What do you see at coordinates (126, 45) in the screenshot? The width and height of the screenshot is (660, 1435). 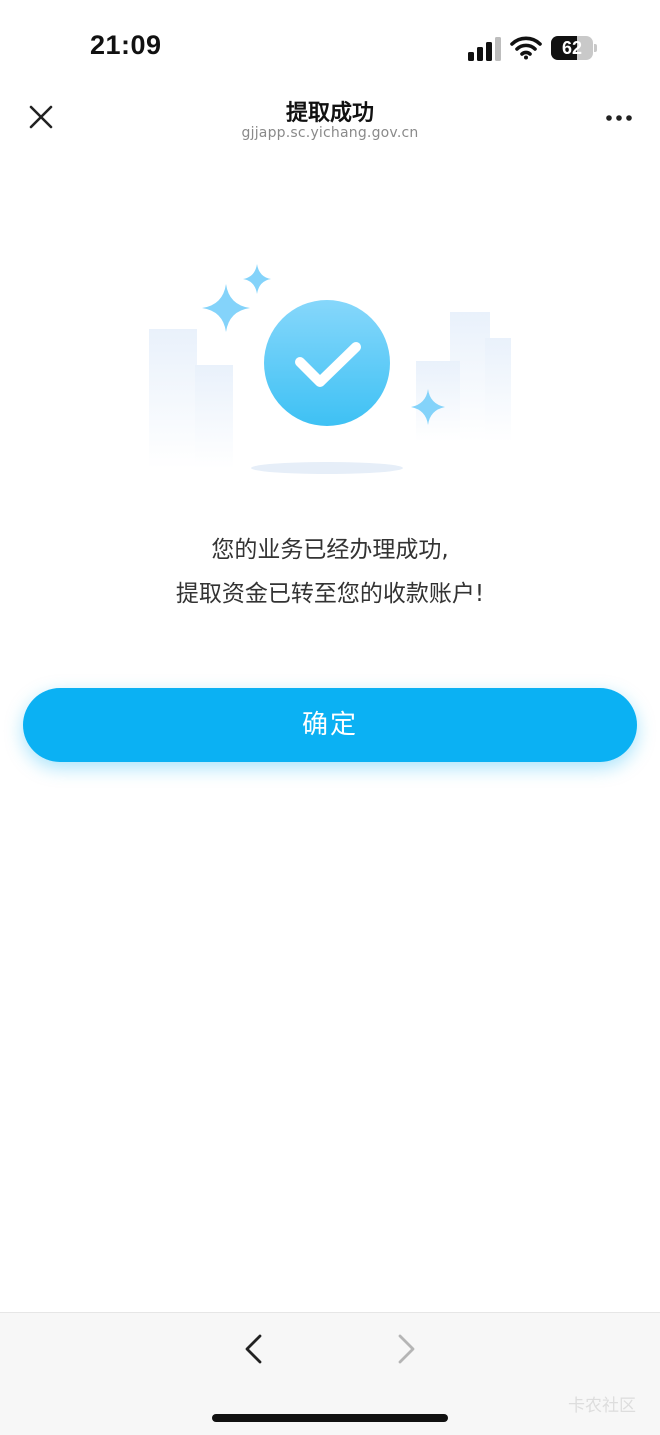 I see `status-time: 21:09` at bounding box center [126, 45].